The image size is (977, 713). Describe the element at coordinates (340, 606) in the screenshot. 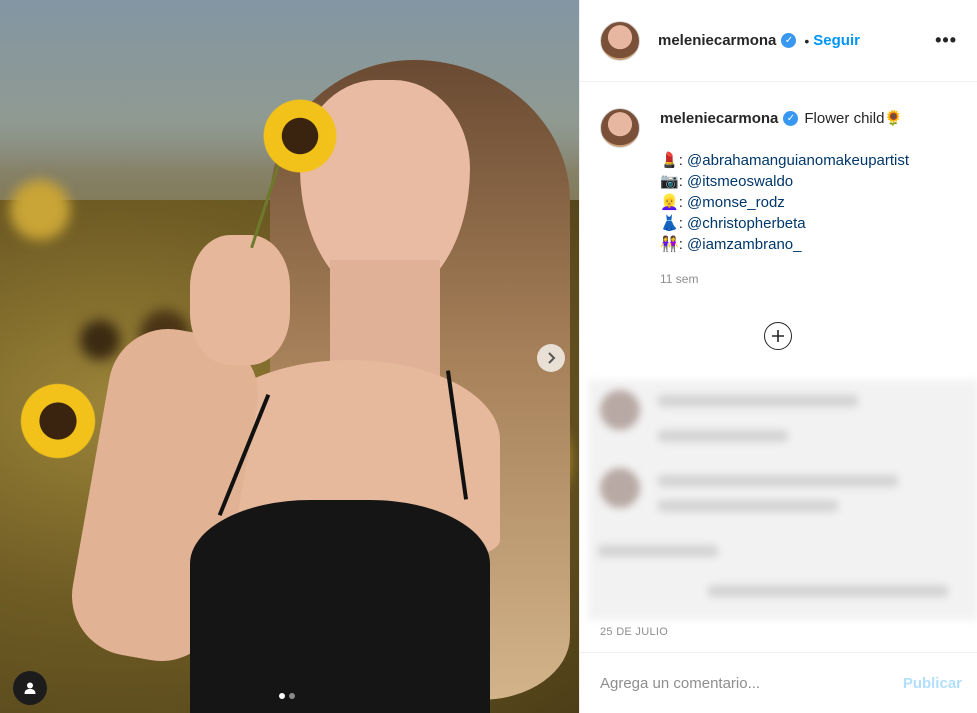

I see `photo-black-top` at that location.